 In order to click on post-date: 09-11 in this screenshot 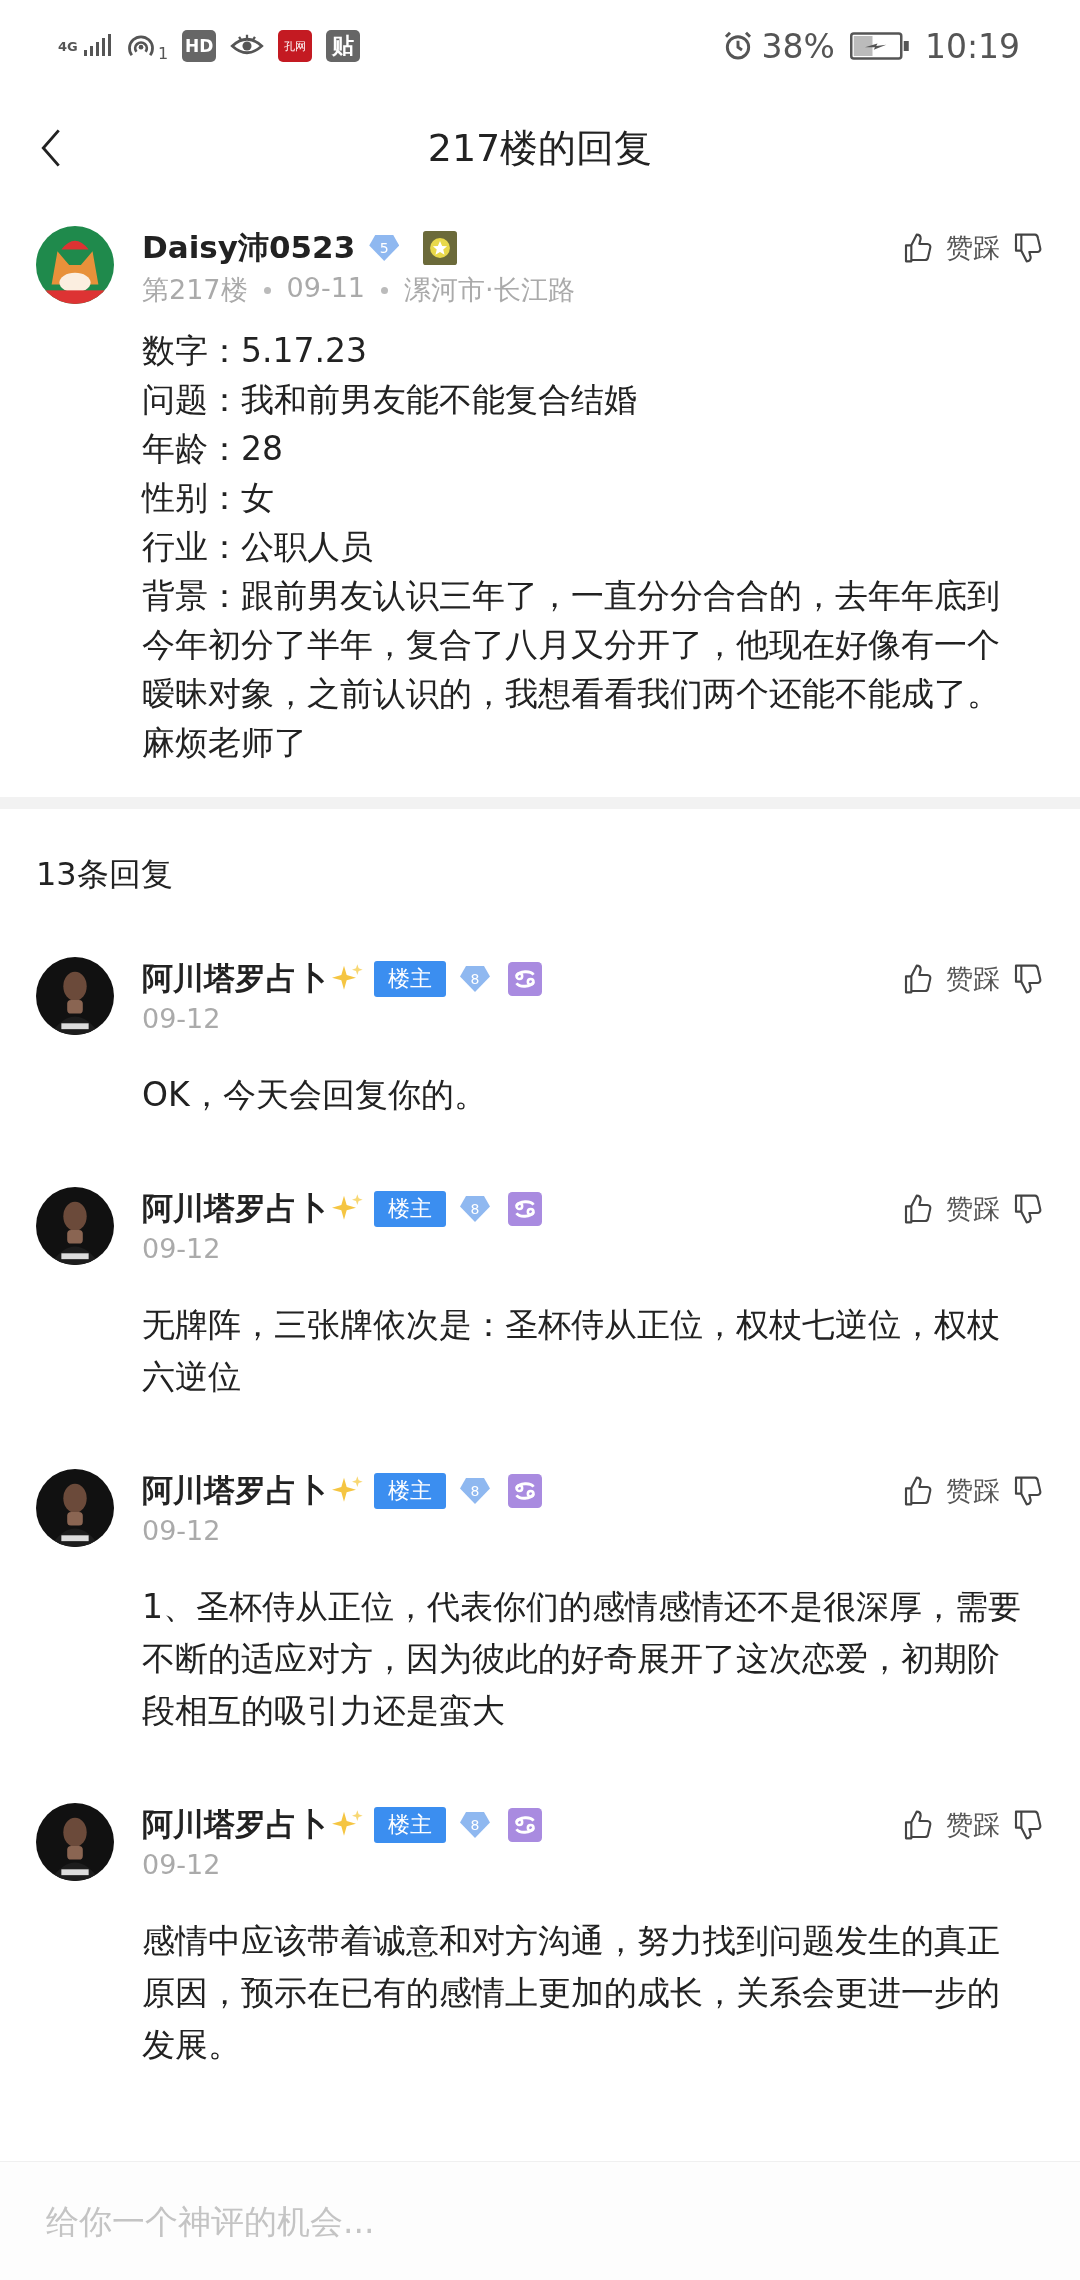, I will do `click(325, 288)`.